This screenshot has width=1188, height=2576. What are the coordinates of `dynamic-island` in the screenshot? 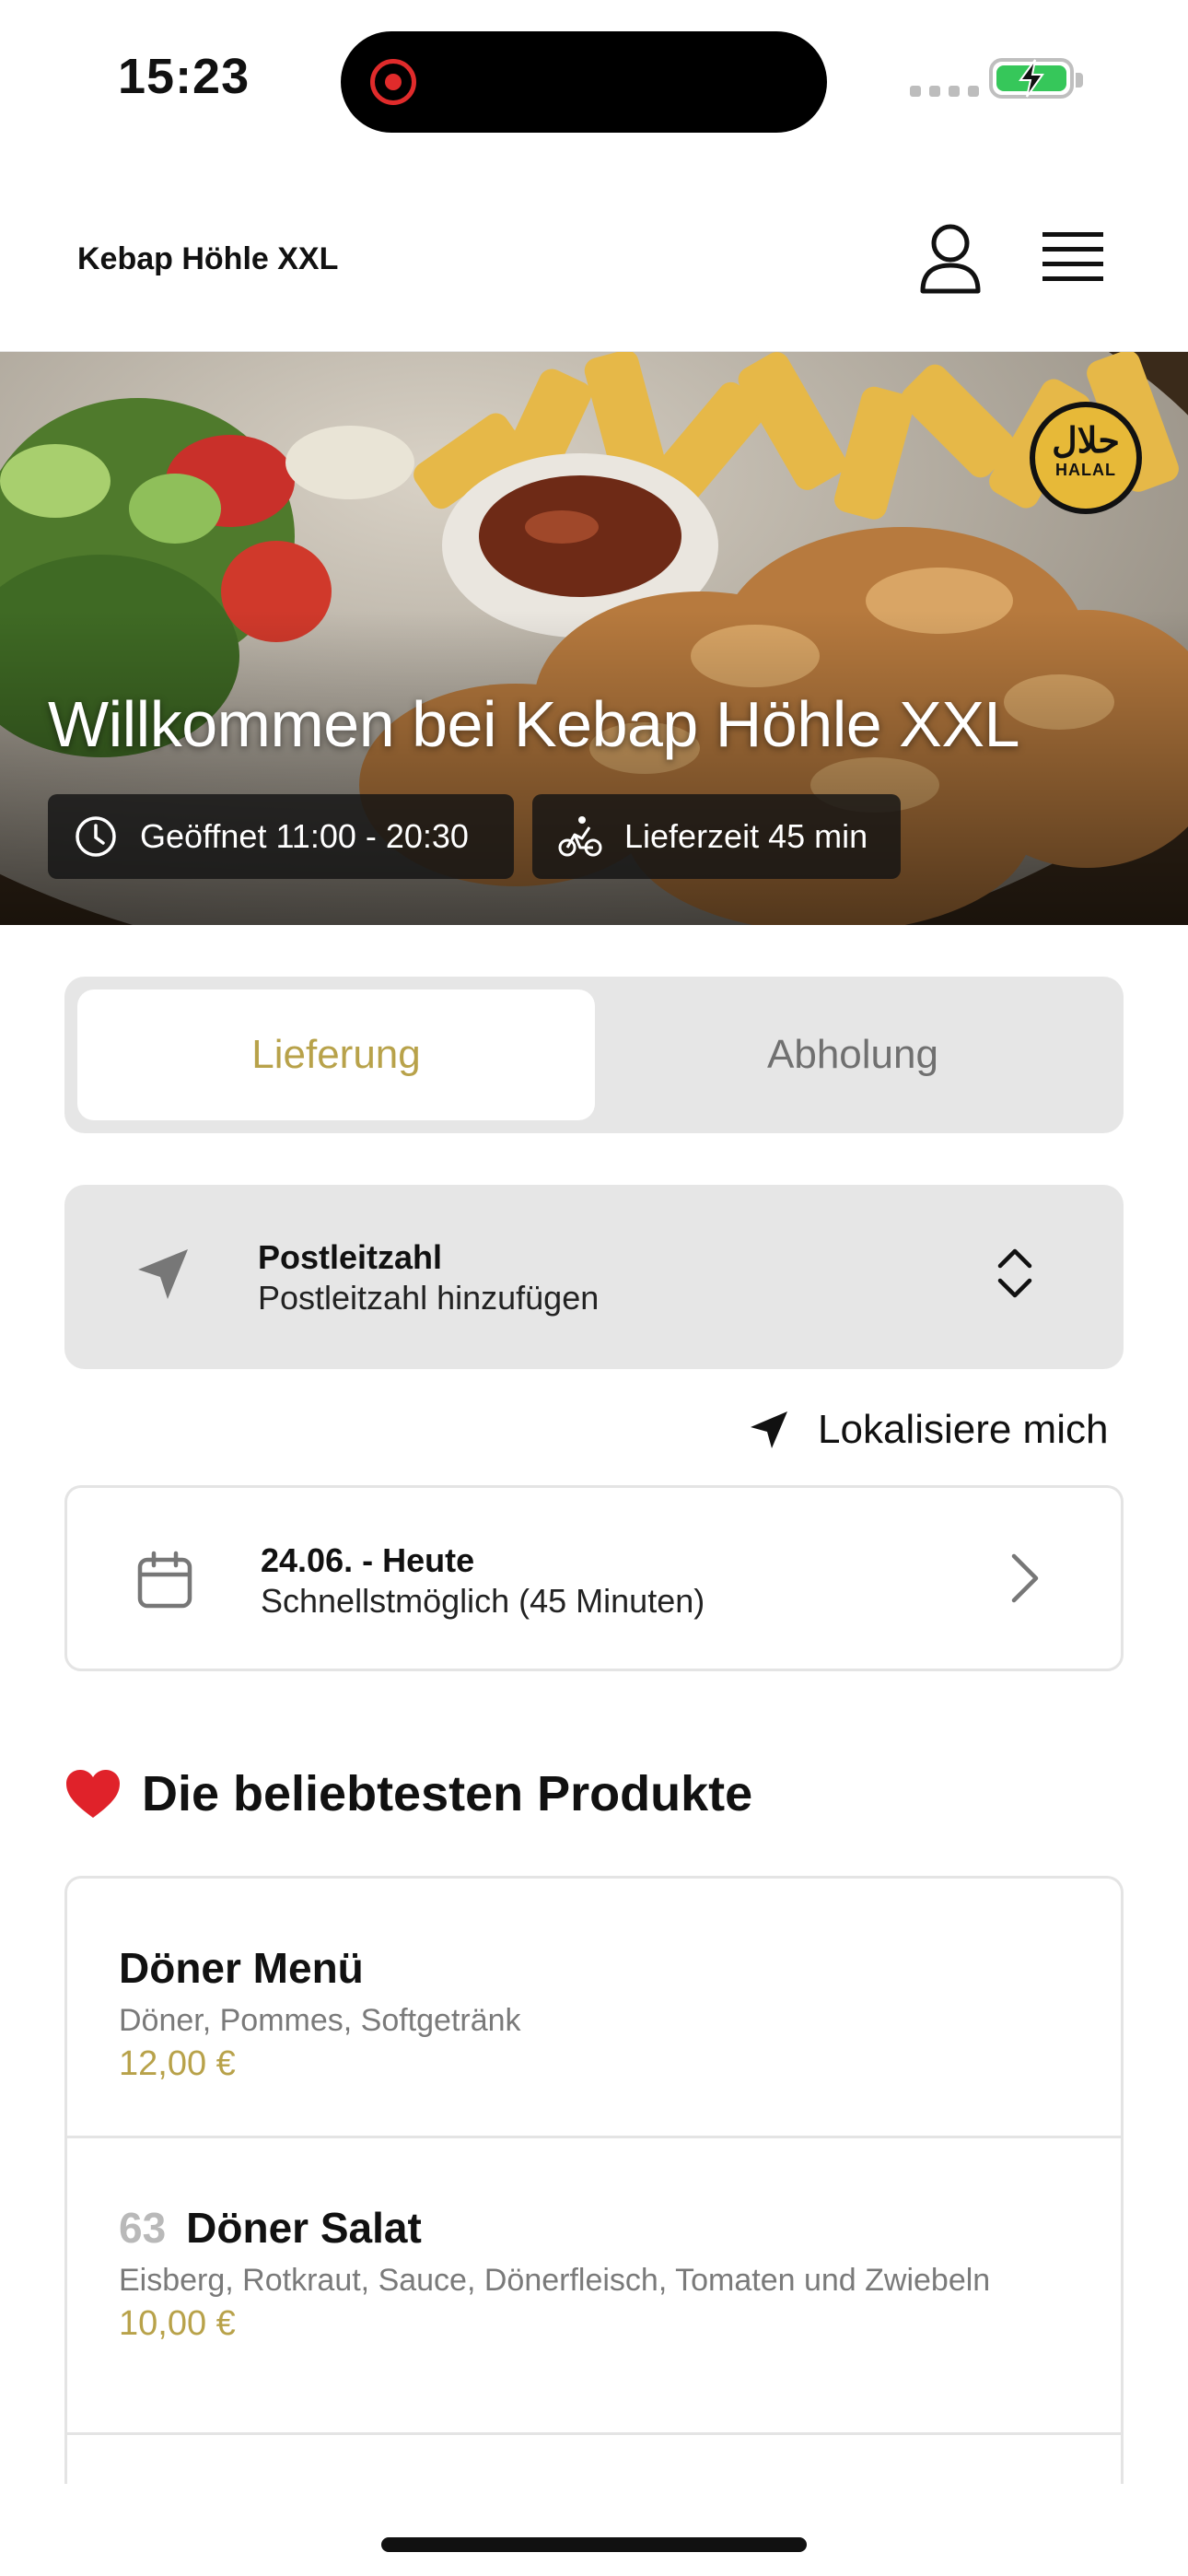 It's located at (584, 82).